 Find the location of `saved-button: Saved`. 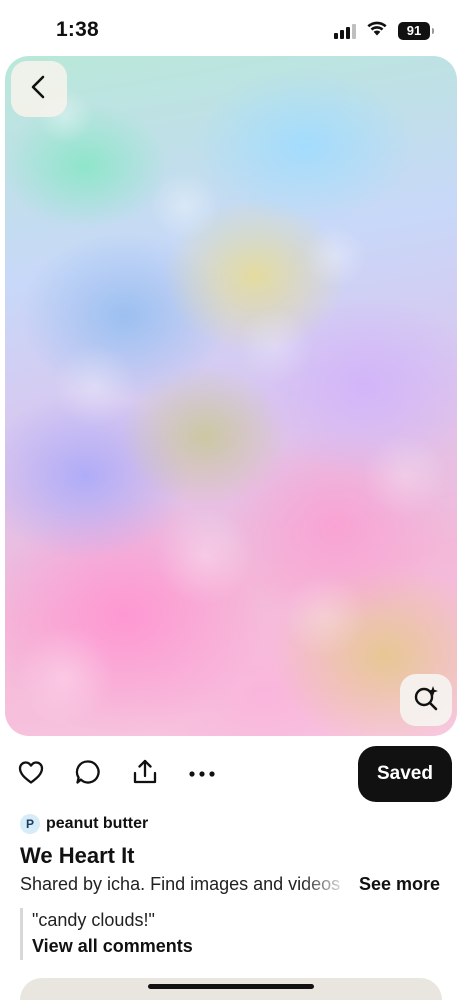

saved-button: Saved is located at coordinates (405, 774).